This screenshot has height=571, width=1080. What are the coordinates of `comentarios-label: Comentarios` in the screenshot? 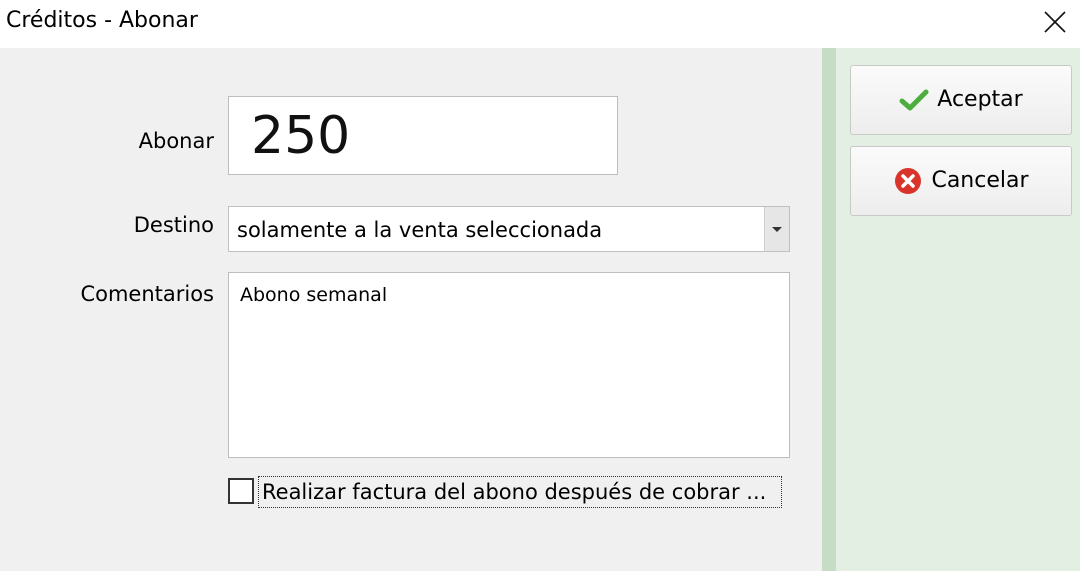 It's located at (147, 294).